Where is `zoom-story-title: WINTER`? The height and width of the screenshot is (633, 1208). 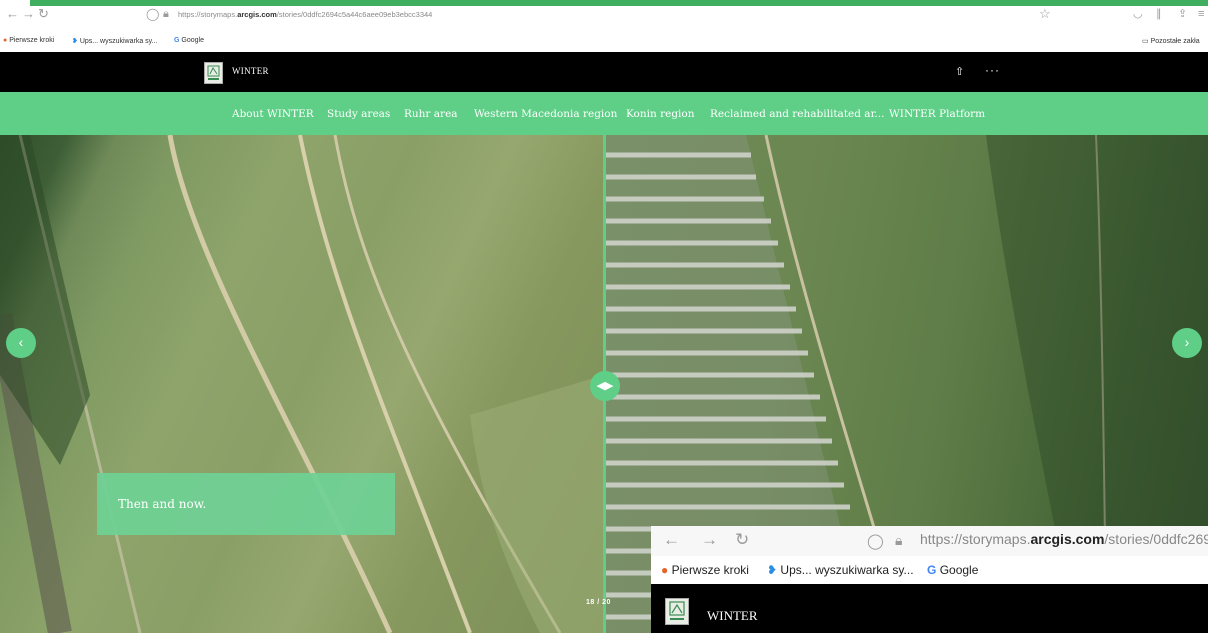
zoom-story-title: WINTER is located at coordinates (732, 615).